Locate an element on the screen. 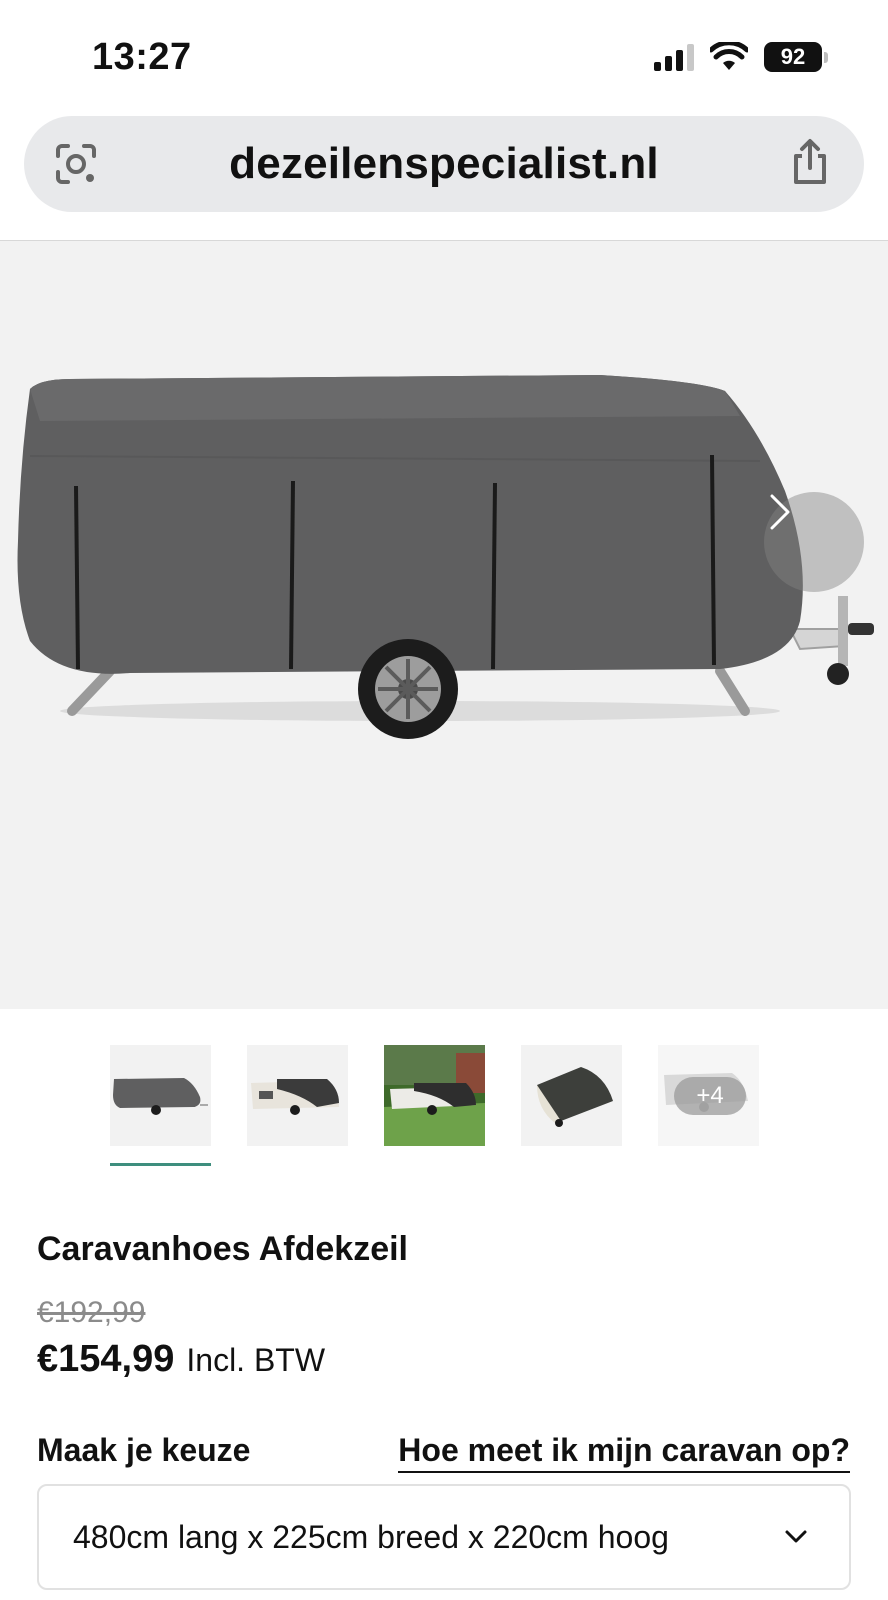  price-suffix: Incl. BTW is located at coordinates (256, 1360).